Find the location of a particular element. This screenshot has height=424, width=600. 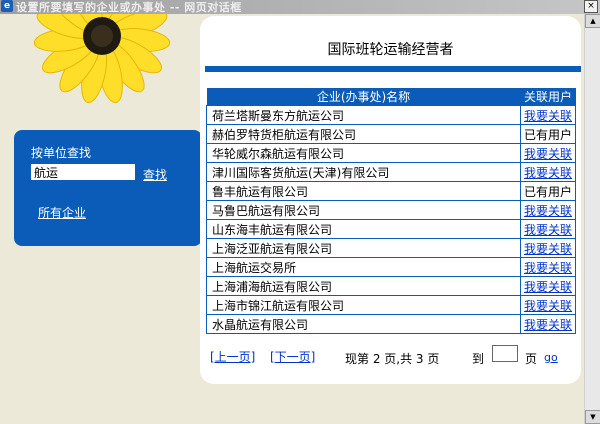

title-divider-bar is located at coordinates (393, 69).